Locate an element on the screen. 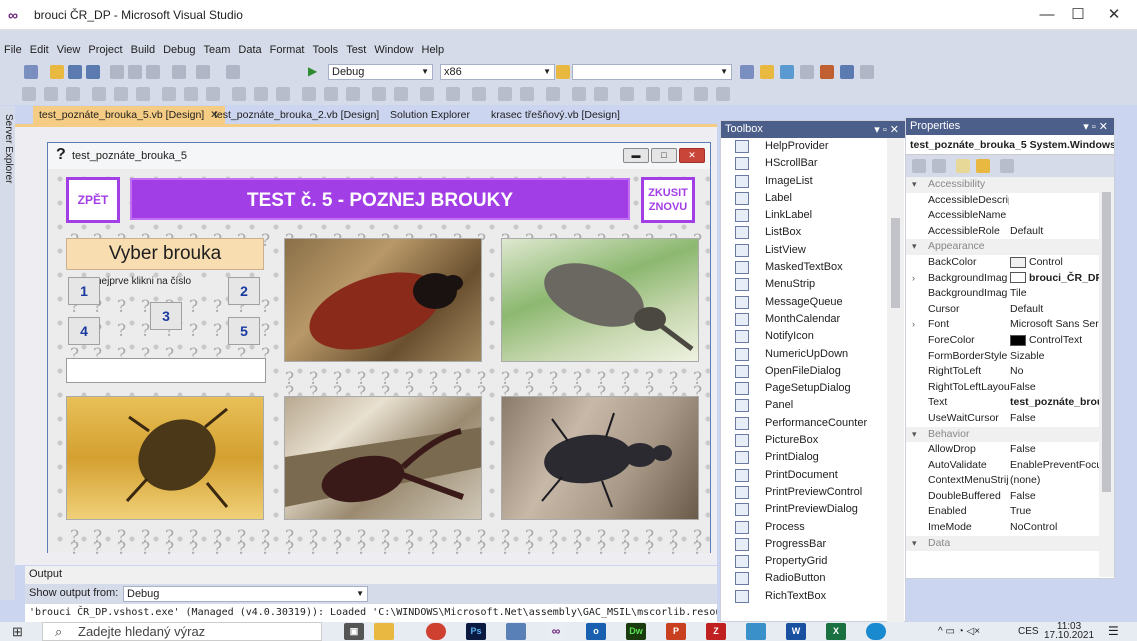  navigate-icon is located at coordinates (233, 72).